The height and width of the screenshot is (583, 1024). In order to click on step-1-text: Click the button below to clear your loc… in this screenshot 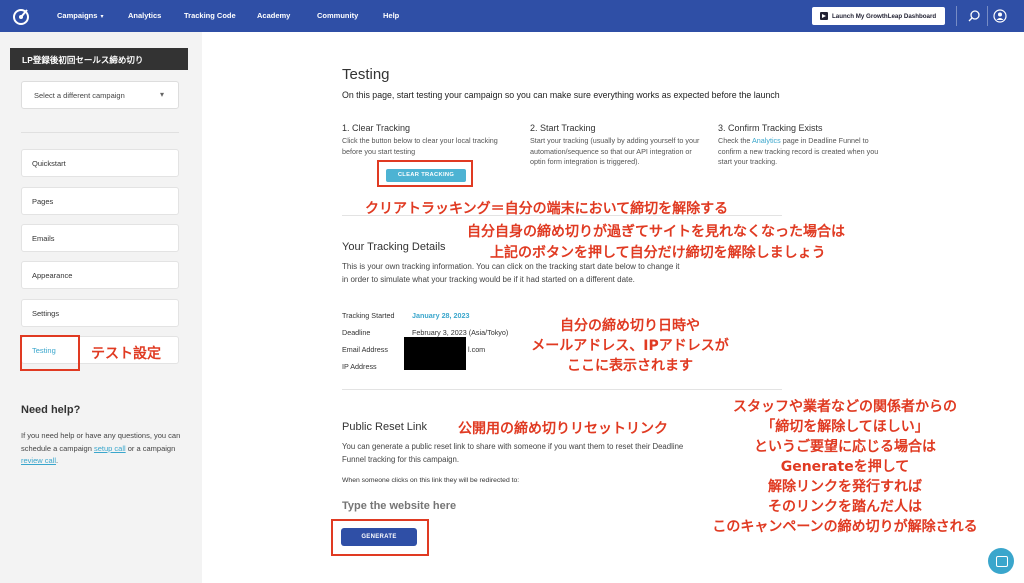, I will do `click(420, 146)`.